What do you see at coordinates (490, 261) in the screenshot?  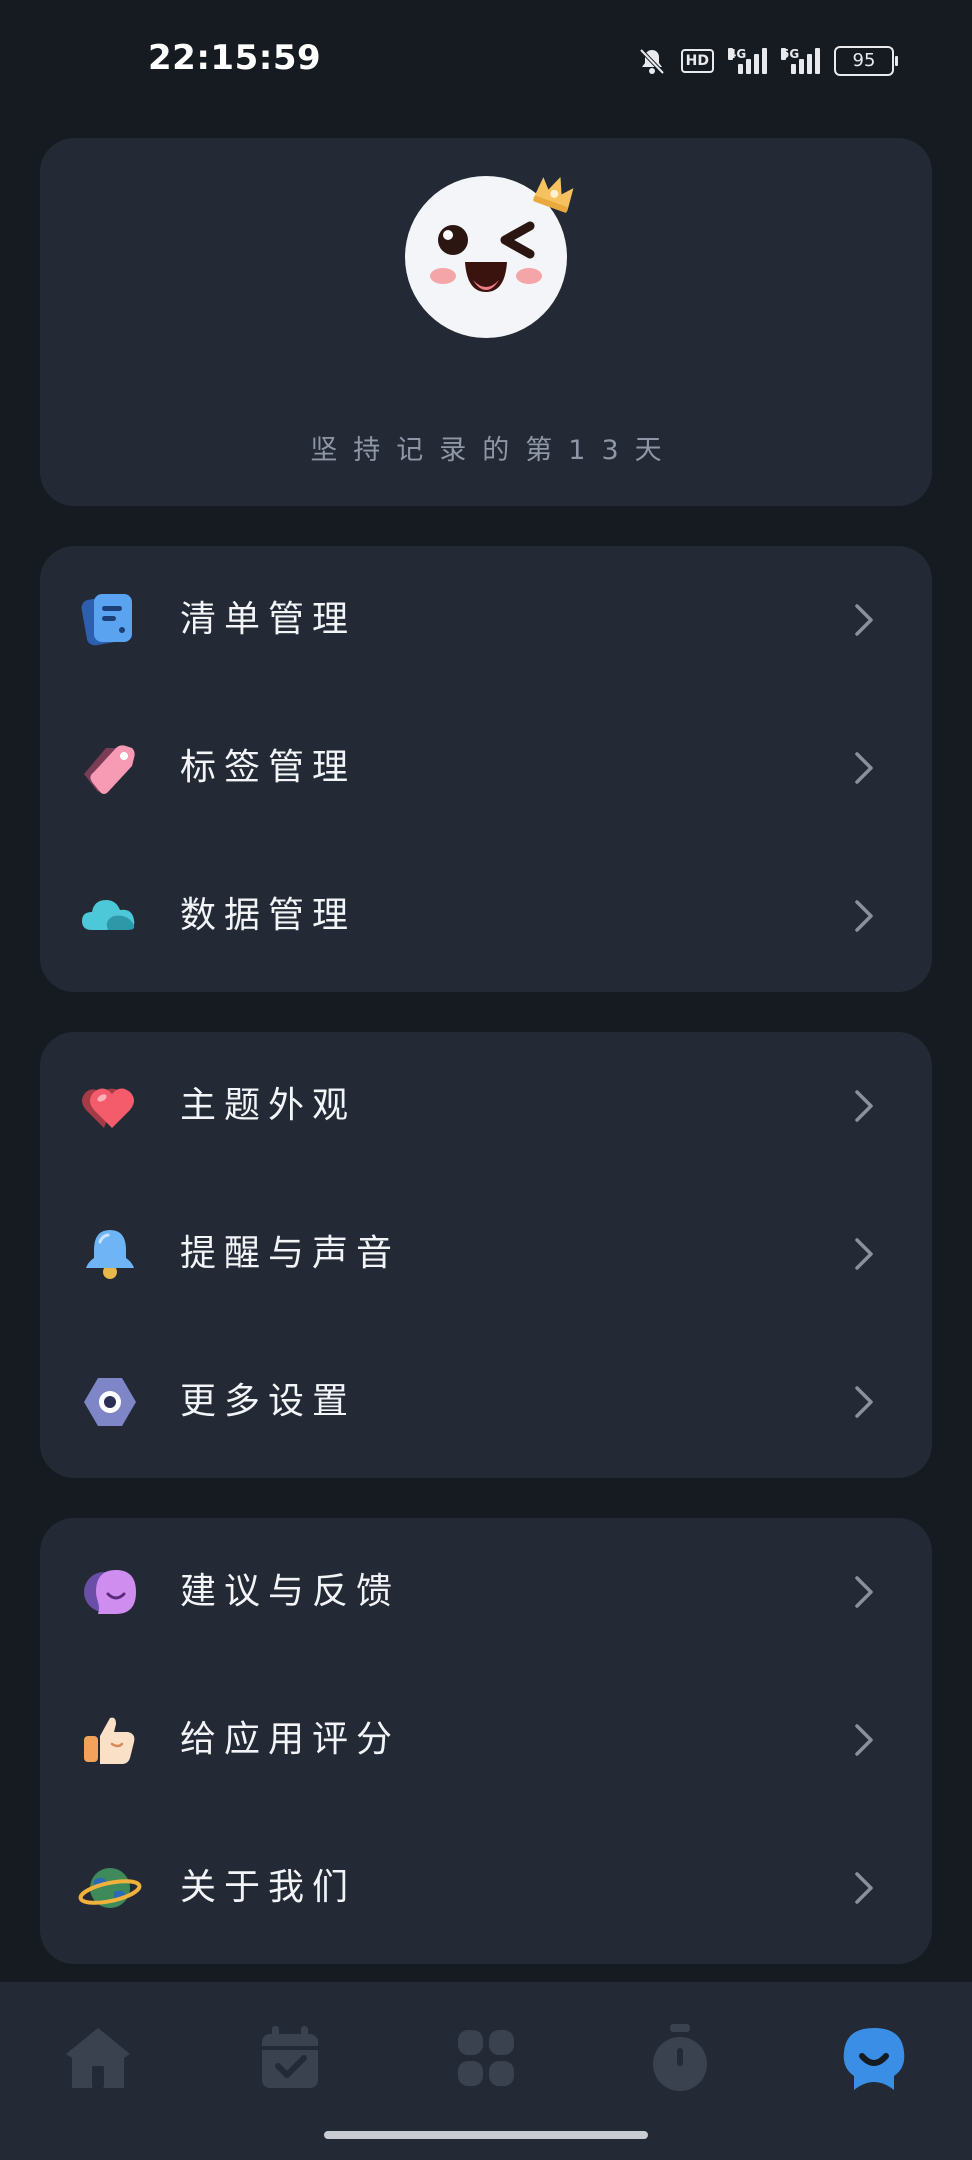 I see `avatar` at bounding box center [490, 261].